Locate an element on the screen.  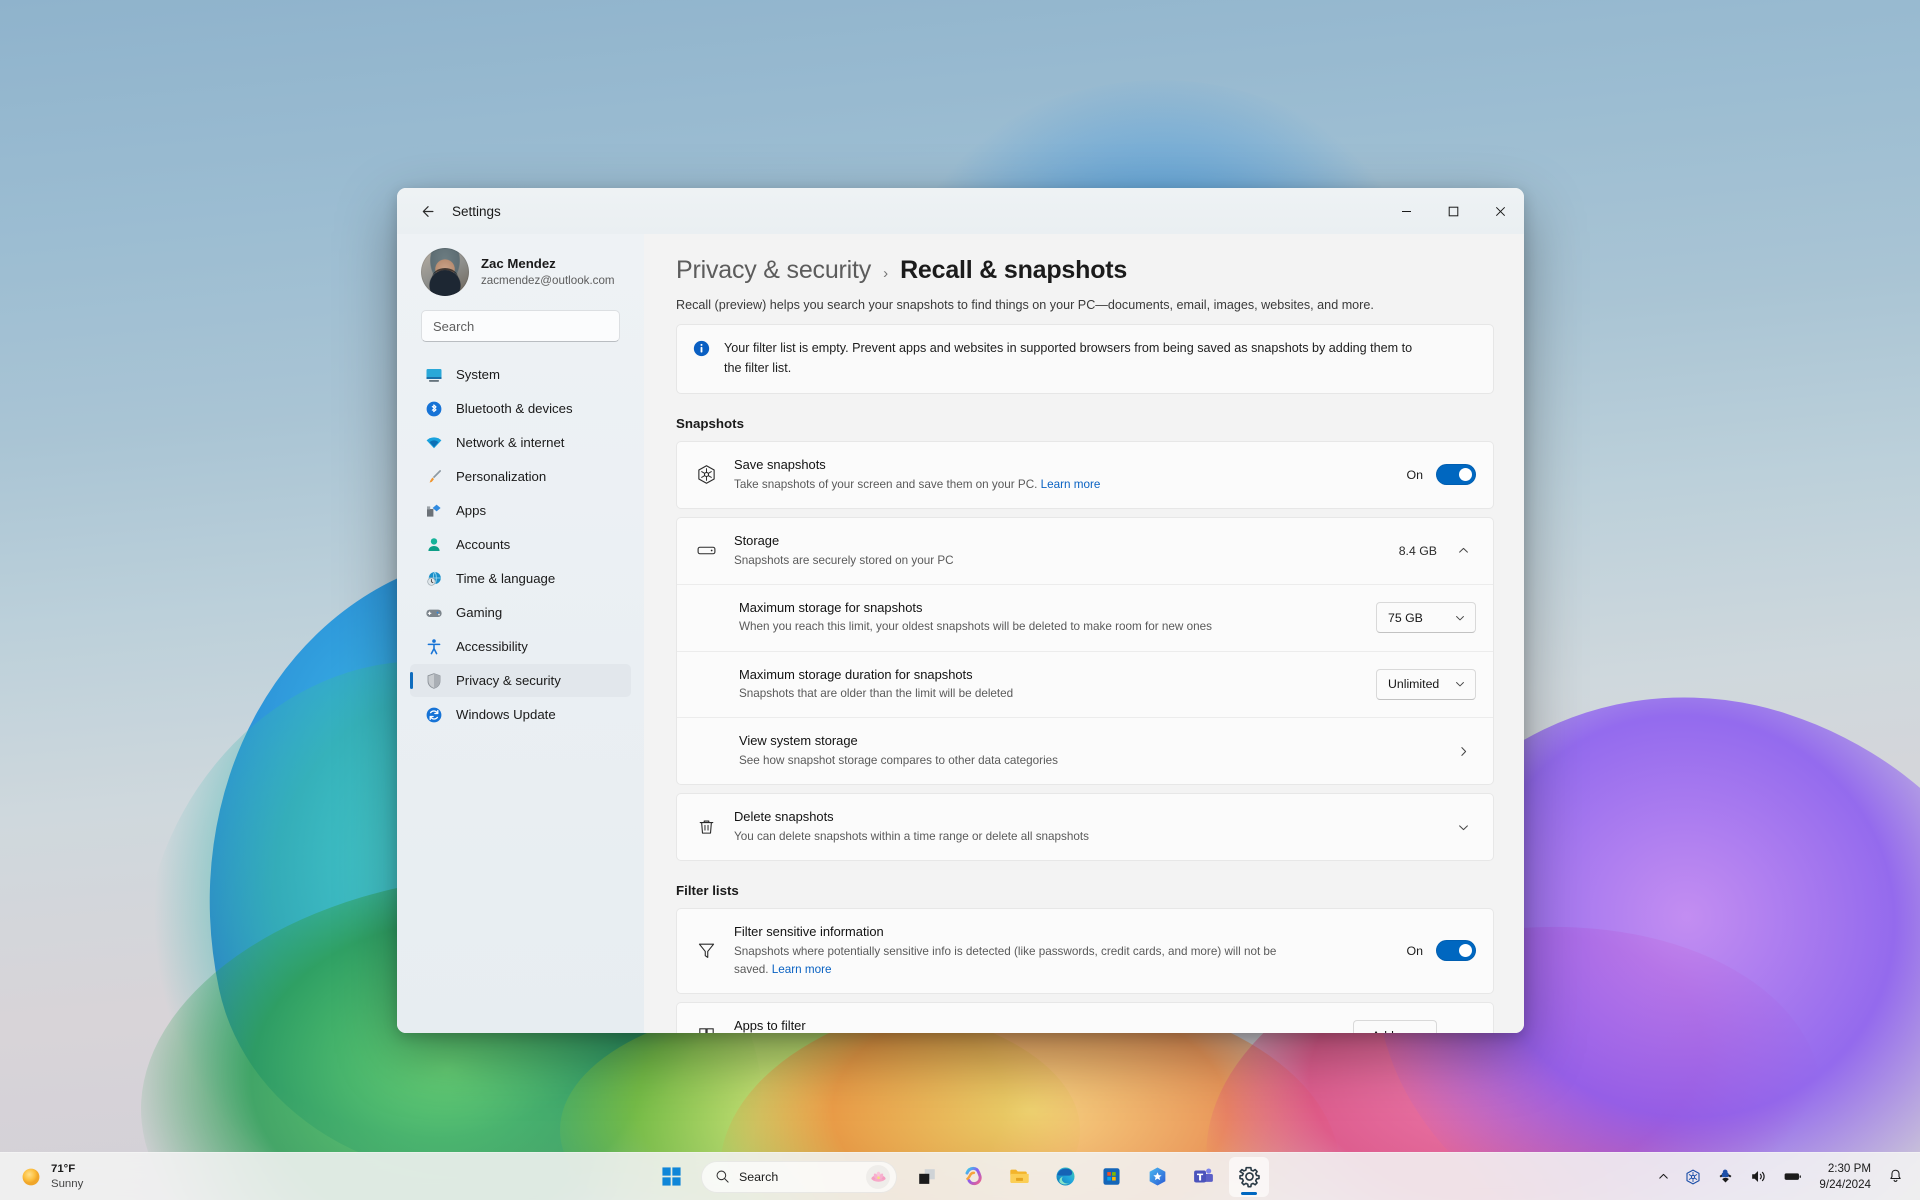
save-snapshots-controls: On is located at coordinates (1441, 475).